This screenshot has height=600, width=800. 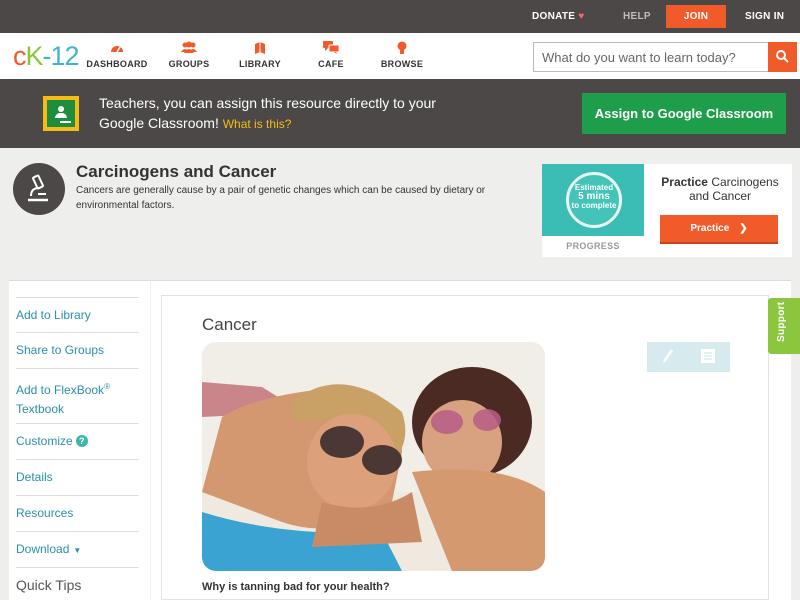 I want to click on textbook-label: Textbook, so click(x=40, y=409).